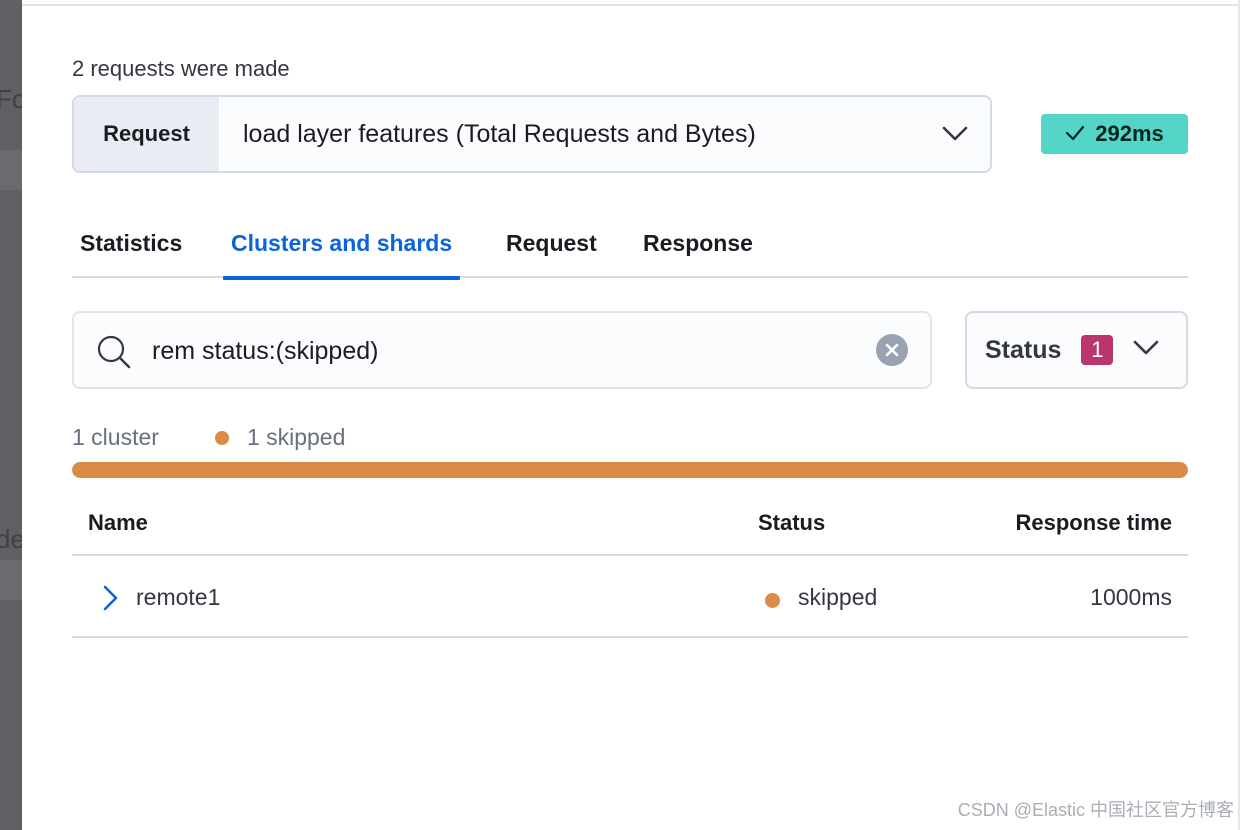  I want to click on cluster-status-bar, so click(630, 470).